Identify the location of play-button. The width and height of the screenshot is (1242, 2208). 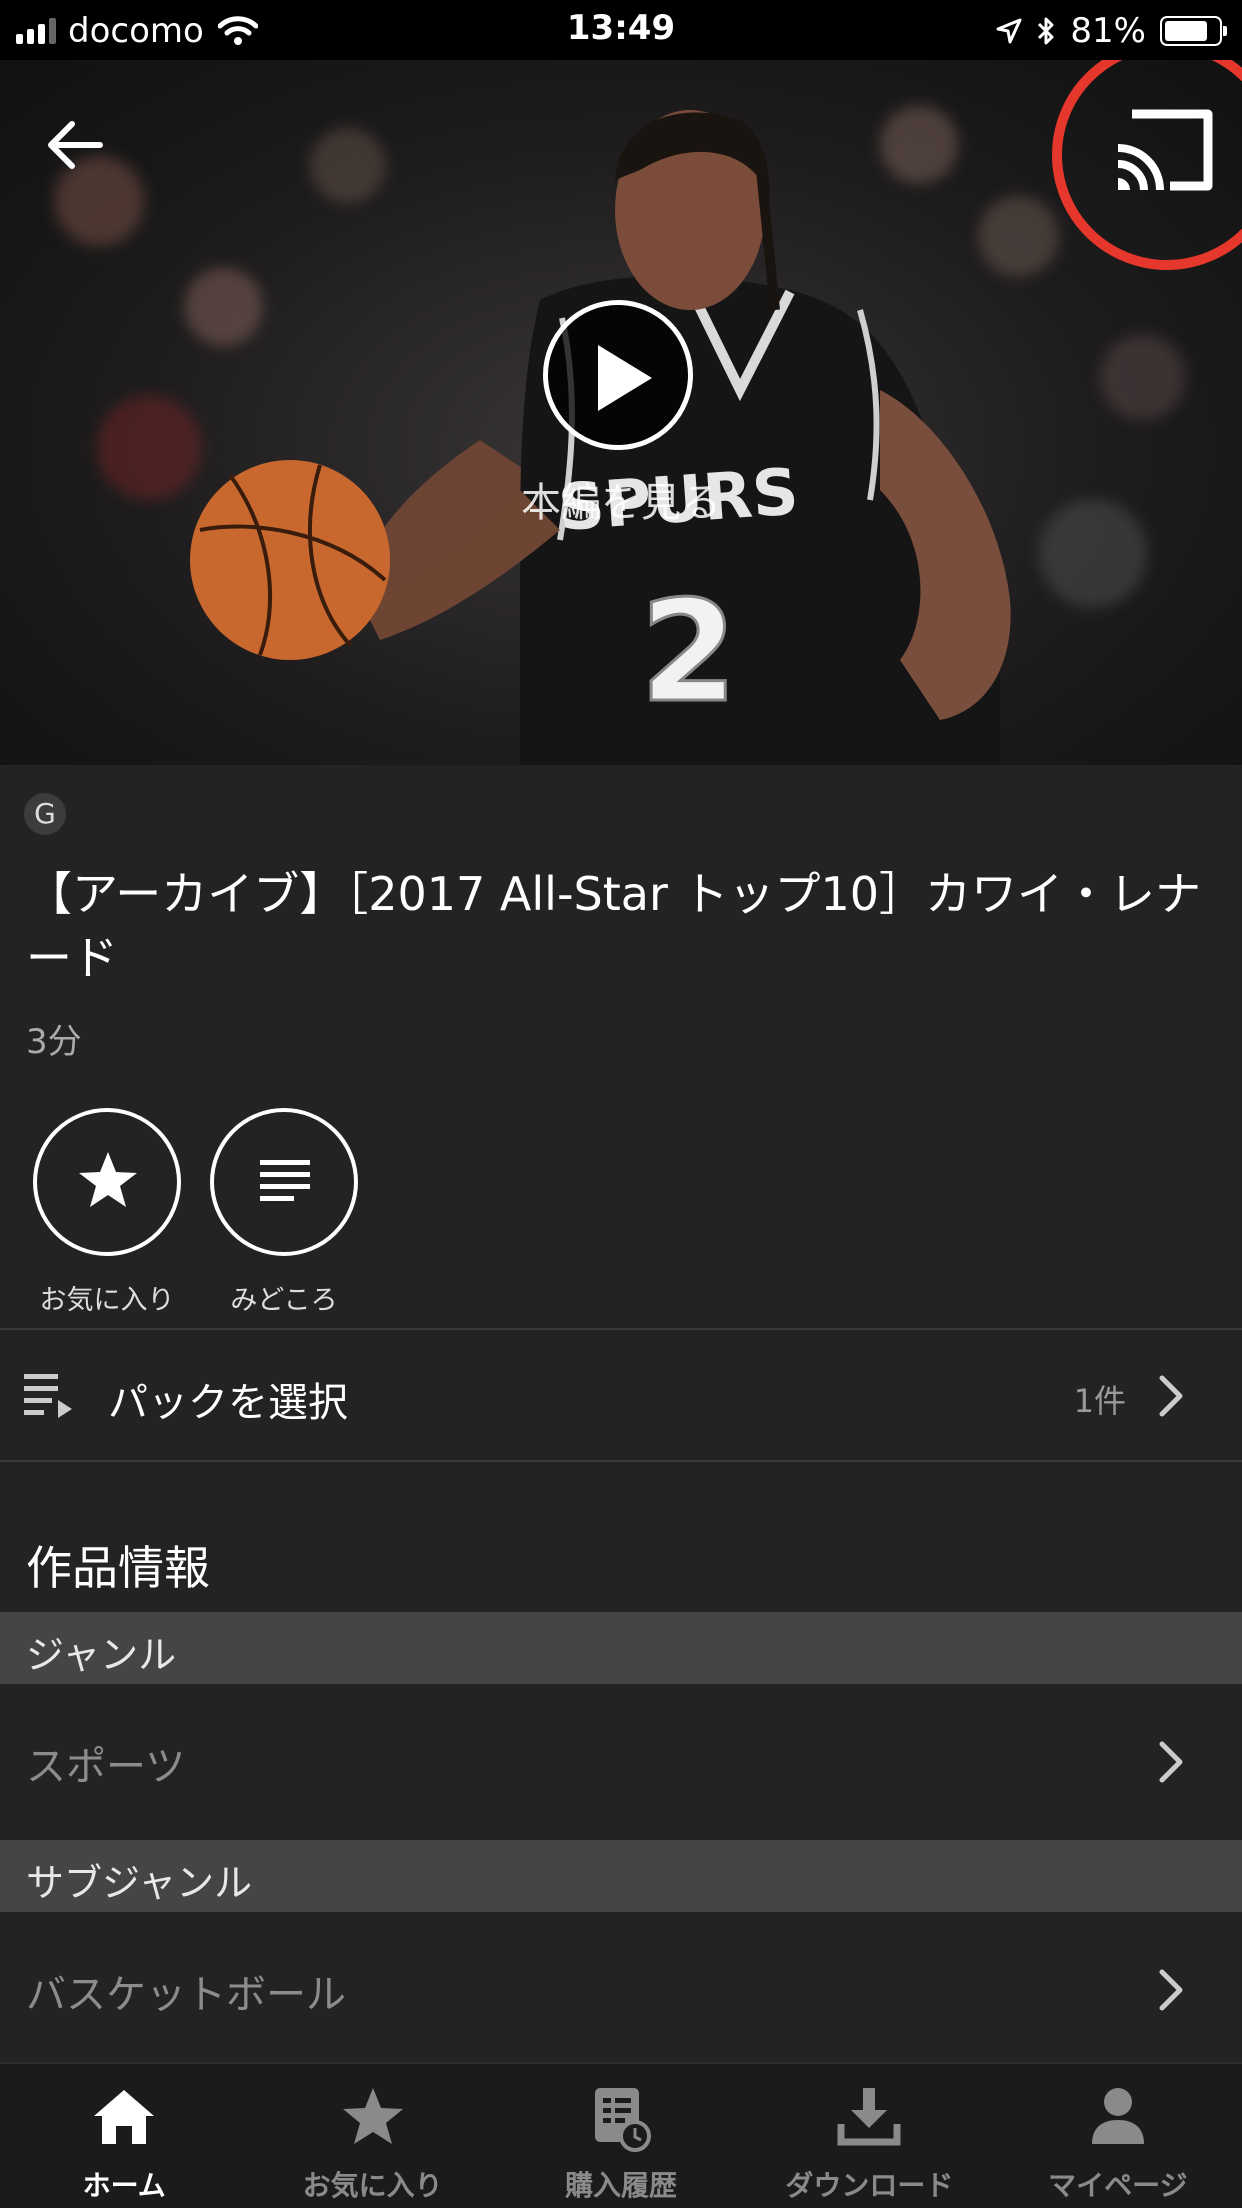
(618, 375).